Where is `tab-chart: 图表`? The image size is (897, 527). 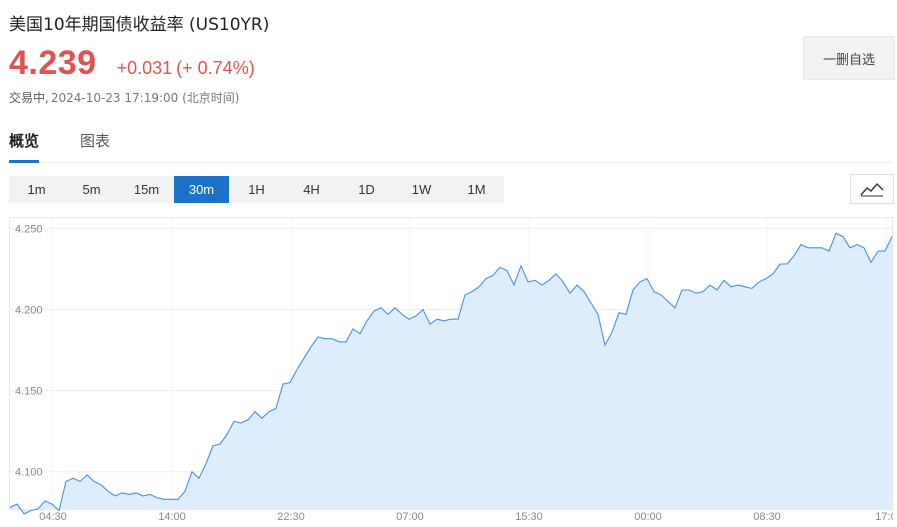
tab-chart: 图表 is located at coordinates (95, 145).